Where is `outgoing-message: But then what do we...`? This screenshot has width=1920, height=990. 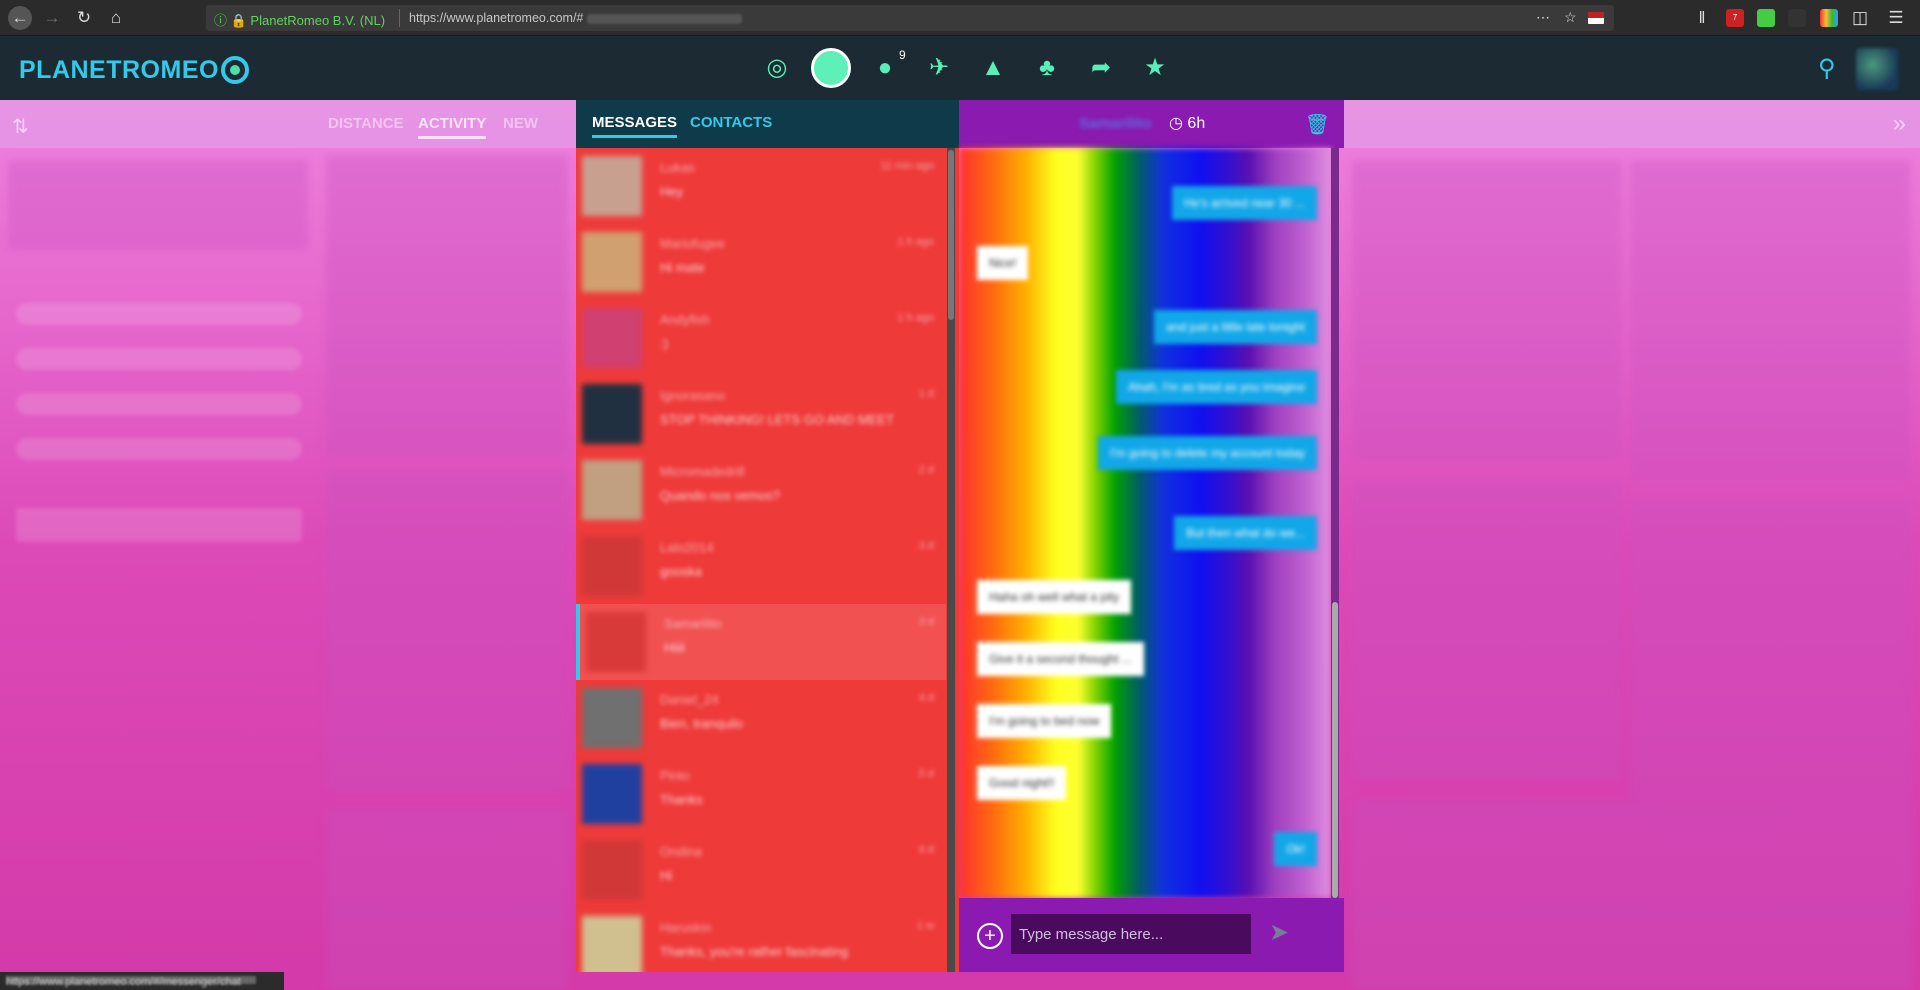 outgoing-message: But then what do we... is located at coordinates (1245, 533).